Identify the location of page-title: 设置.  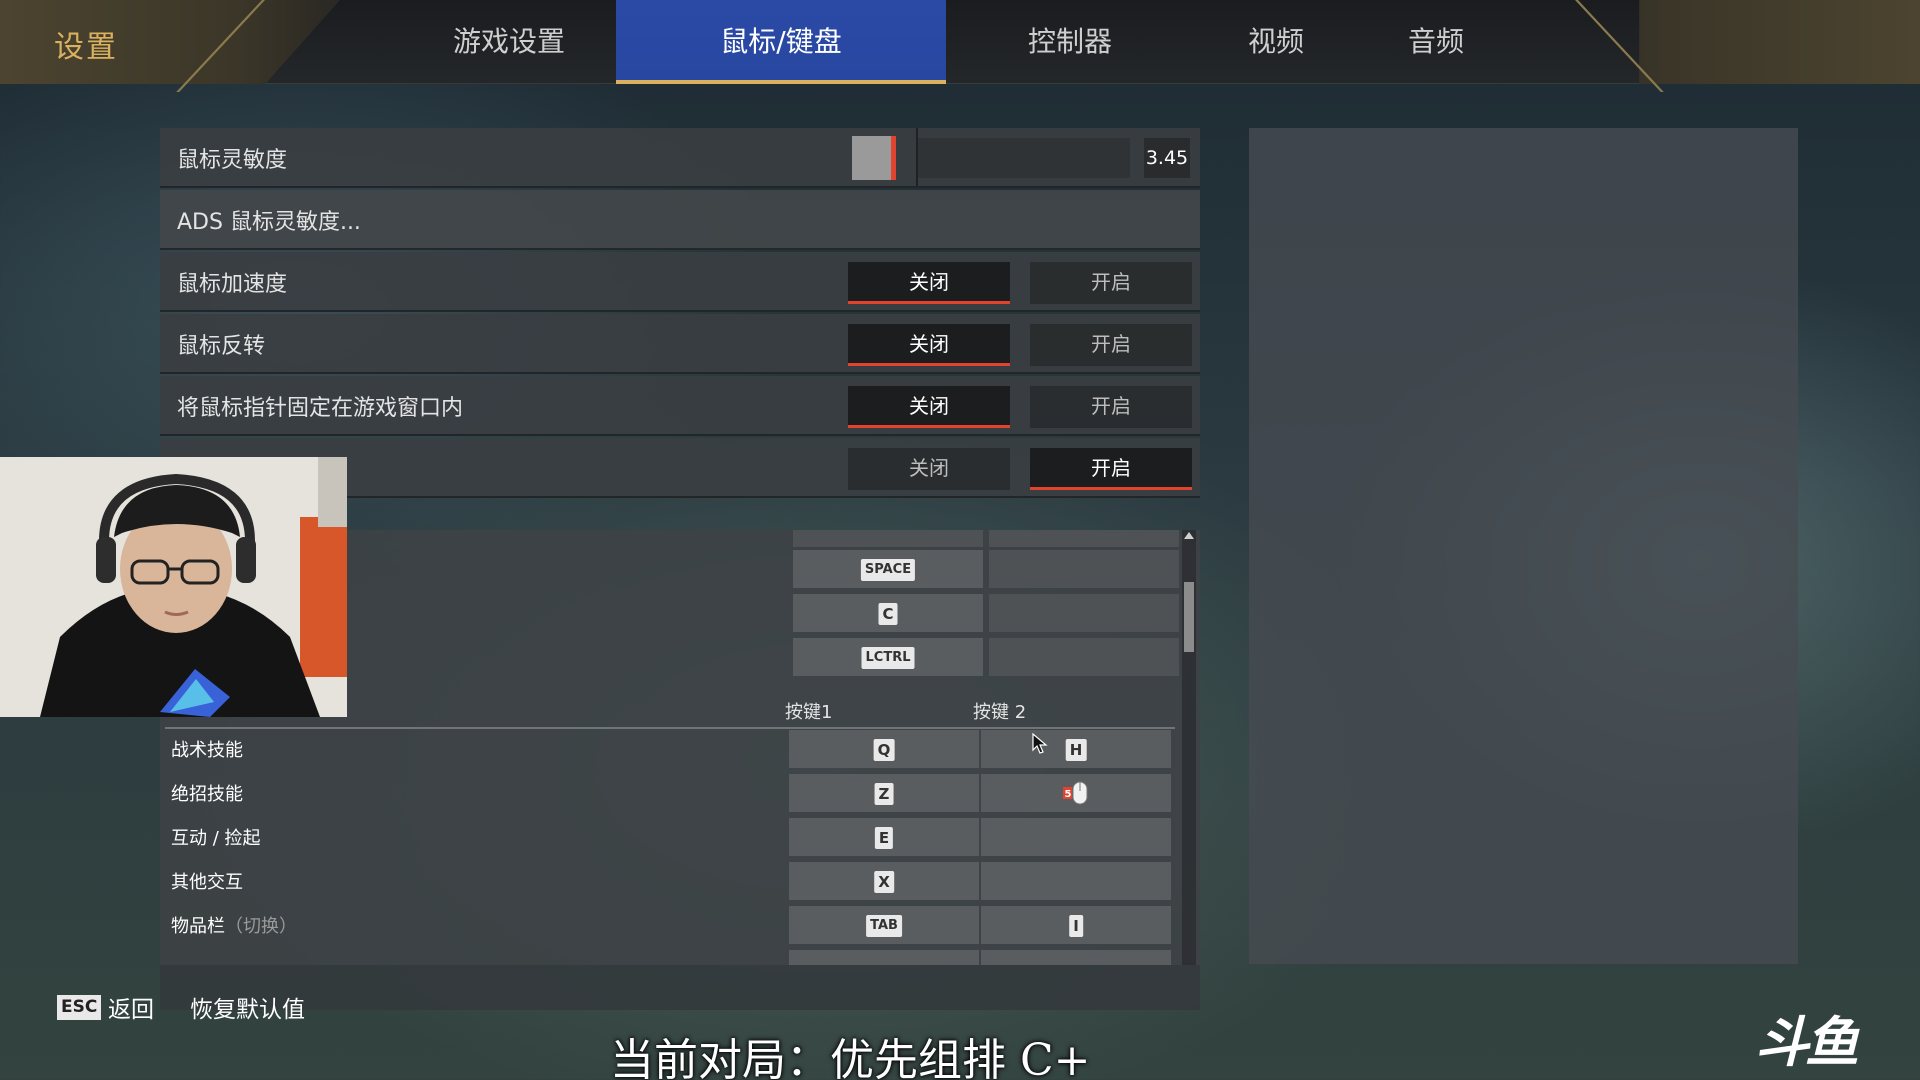
(86, 47).